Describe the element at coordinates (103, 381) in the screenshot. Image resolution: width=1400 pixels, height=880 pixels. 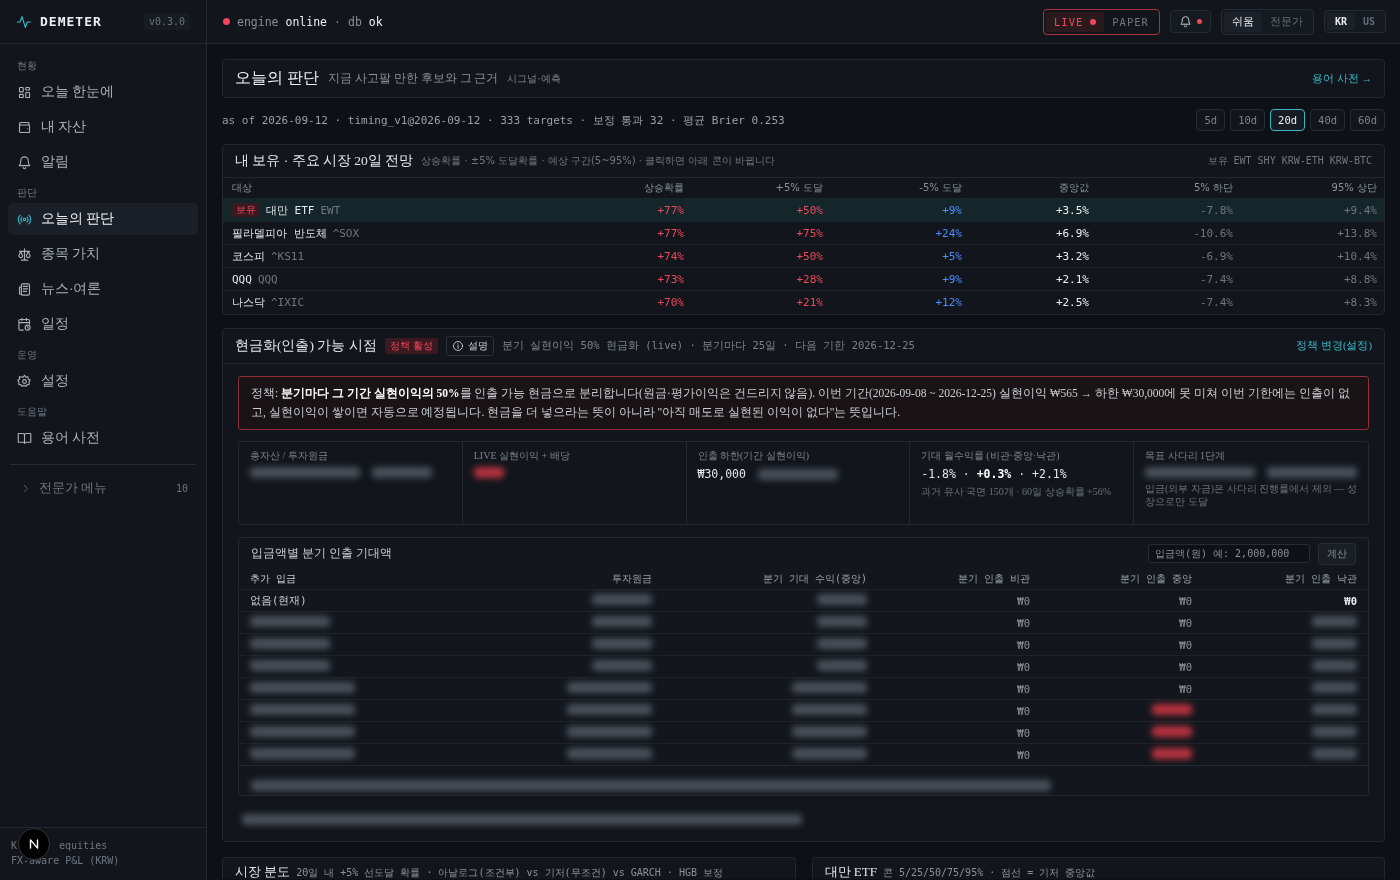
I see `sidebar-item: 설정` at that location.